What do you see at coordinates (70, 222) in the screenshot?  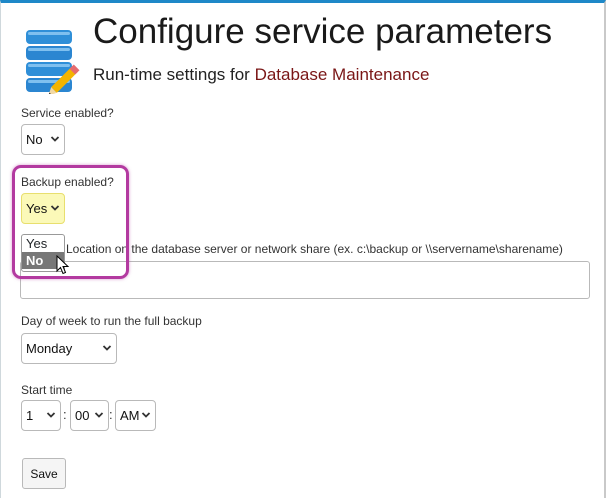 I see `annotation-highlight` at bounding box center [70, 222].